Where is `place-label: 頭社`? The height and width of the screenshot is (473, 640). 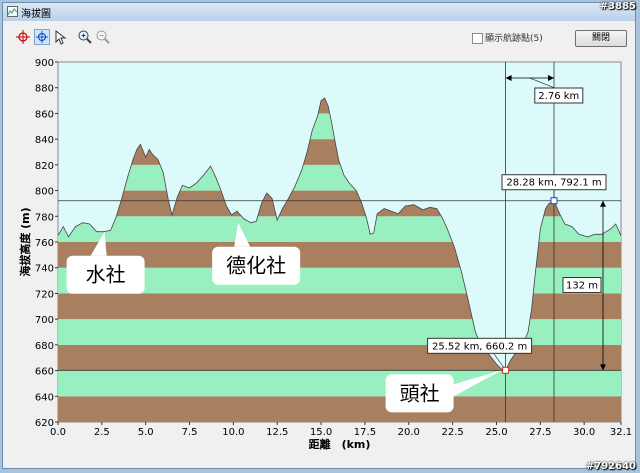
place-label: 頭社 is located at coordinates (420, 393).